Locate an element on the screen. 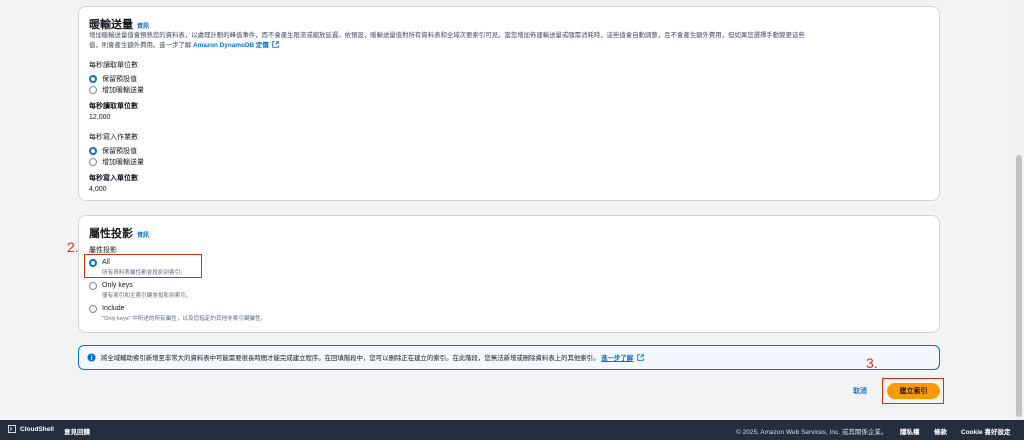  cookie-preferences-link: Cookie 喜好設定 is located at coordinates (985, 431).